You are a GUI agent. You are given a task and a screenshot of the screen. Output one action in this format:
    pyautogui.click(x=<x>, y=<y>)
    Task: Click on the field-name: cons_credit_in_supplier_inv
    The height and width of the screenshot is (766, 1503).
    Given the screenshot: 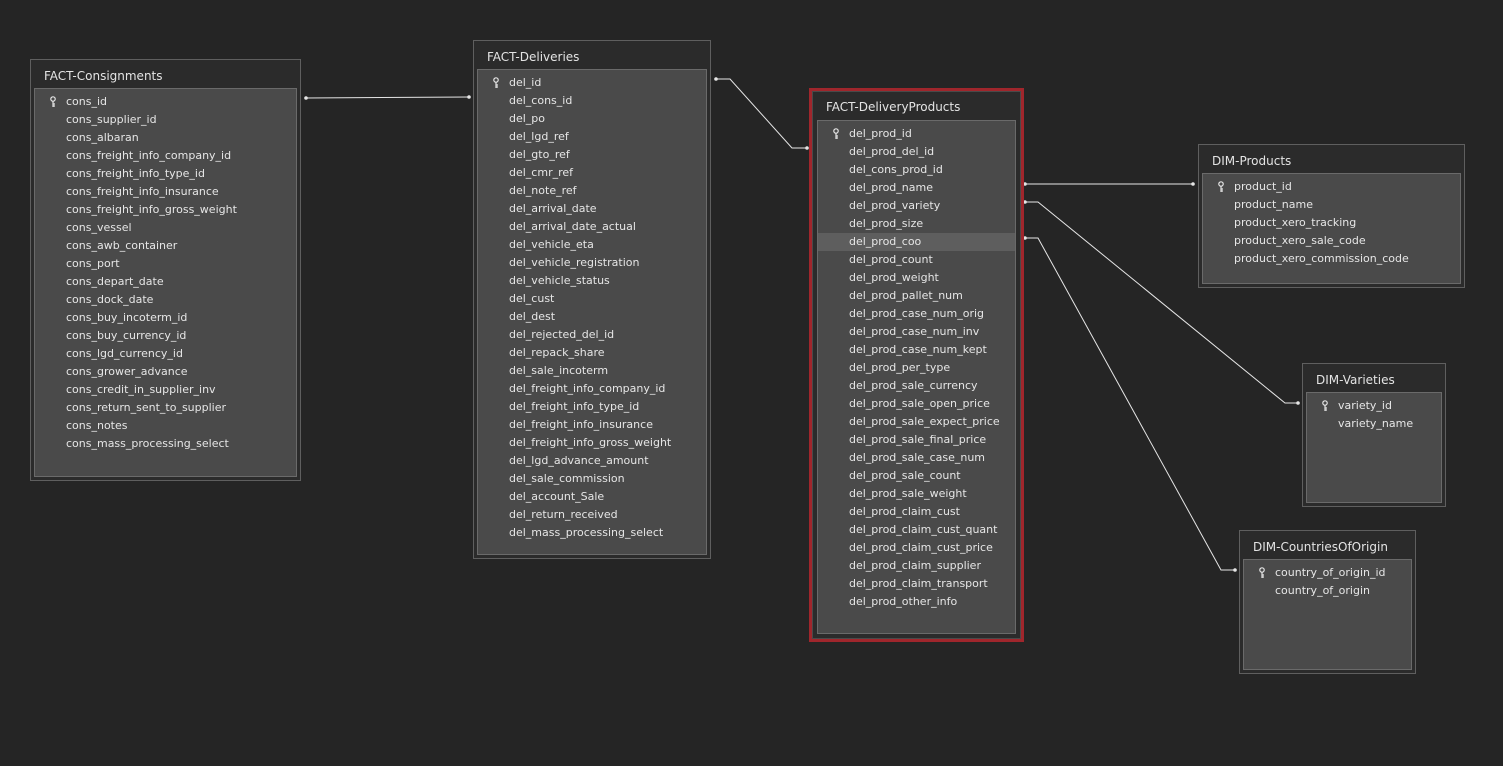 What is the action you would take?
    pyautogui.click(x=141, y=389)
    